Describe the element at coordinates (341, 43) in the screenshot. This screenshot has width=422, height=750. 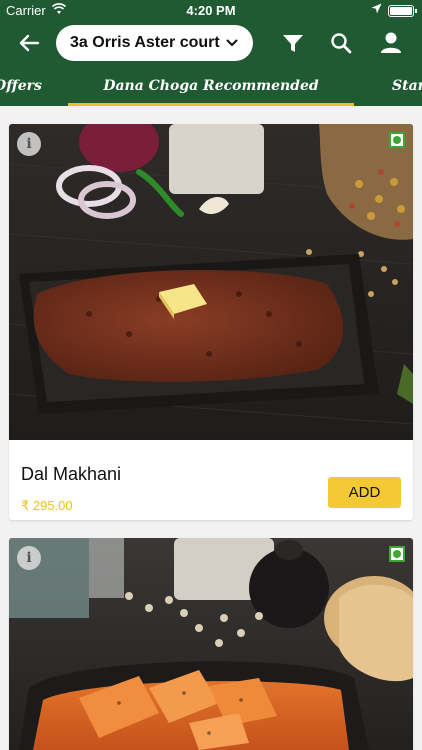
I see `search-icon` at that location.